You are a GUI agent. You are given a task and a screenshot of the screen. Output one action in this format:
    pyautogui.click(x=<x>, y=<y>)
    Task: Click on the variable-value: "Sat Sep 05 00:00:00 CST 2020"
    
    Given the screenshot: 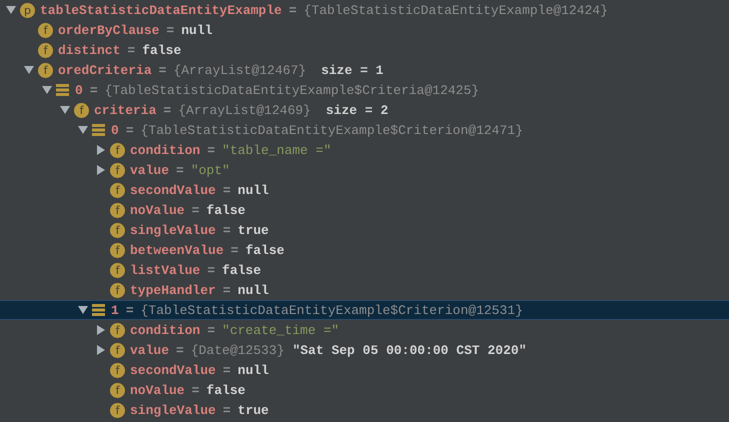 What is the action you would take?
    pyautogui.click(x=409, y=350)
    